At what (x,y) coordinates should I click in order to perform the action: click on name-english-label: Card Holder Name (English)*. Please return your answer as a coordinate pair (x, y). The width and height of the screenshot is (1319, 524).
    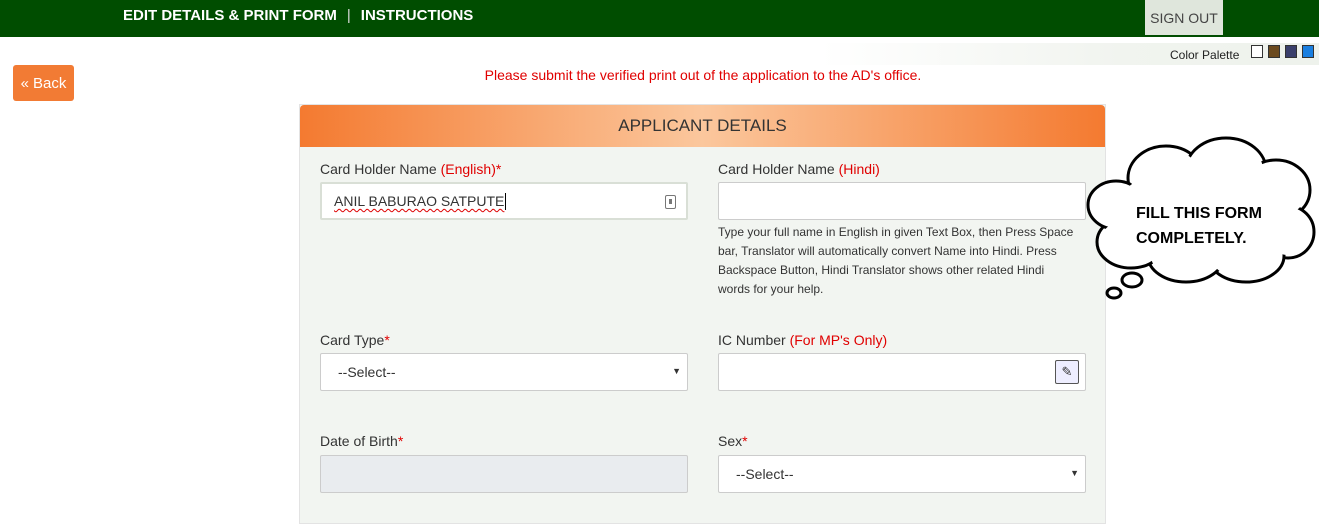
    Looking at the image, I should click on (411, 169).